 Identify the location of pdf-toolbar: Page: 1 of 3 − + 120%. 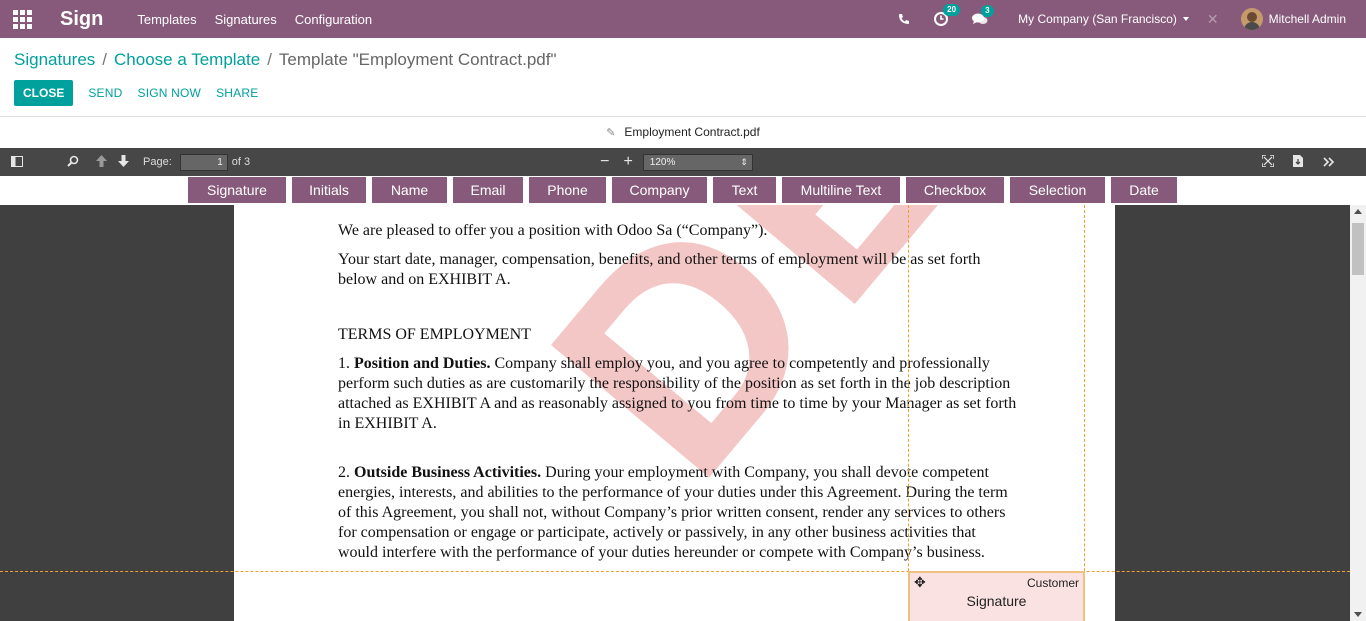
(683, 162).